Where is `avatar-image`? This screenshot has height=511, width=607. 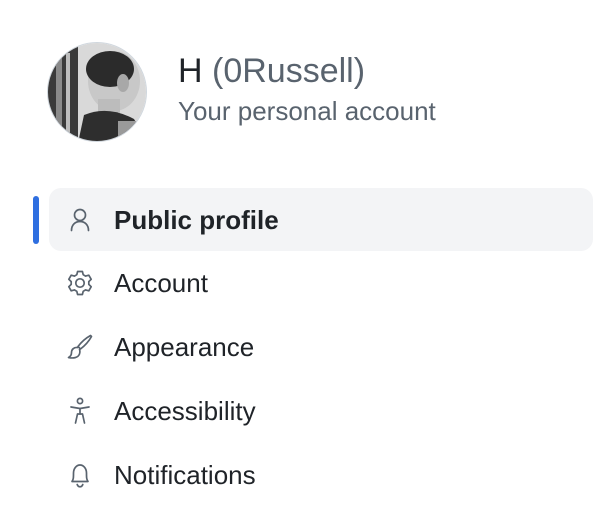
avatar-image is located at coordinates (97, 92).